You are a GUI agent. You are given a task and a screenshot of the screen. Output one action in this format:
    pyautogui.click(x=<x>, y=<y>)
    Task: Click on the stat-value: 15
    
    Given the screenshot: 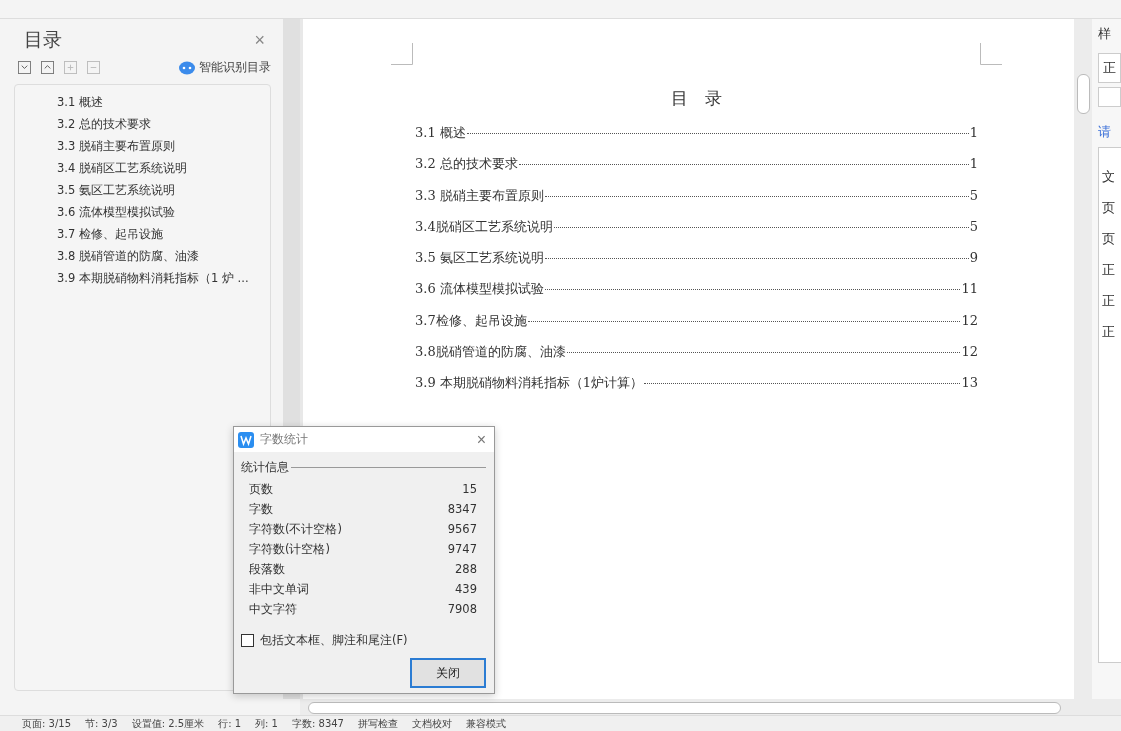 What is the action you would take?
    pyautogui.click(x=469, y=489)
    